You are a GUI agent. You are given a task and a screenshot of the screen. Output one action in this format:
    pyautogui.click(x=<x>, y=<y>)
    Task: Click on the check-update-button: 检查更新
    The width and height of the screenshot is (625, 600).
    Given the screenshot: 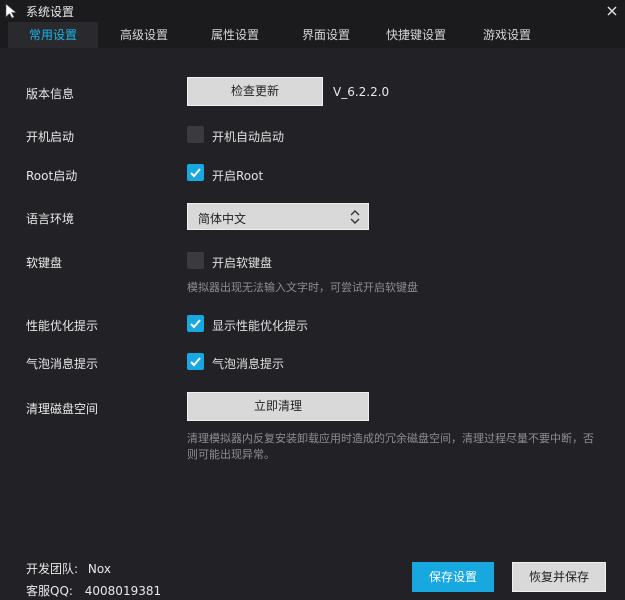 What is the action you would take?
    pyautogui.click(x=255, y=91)
    